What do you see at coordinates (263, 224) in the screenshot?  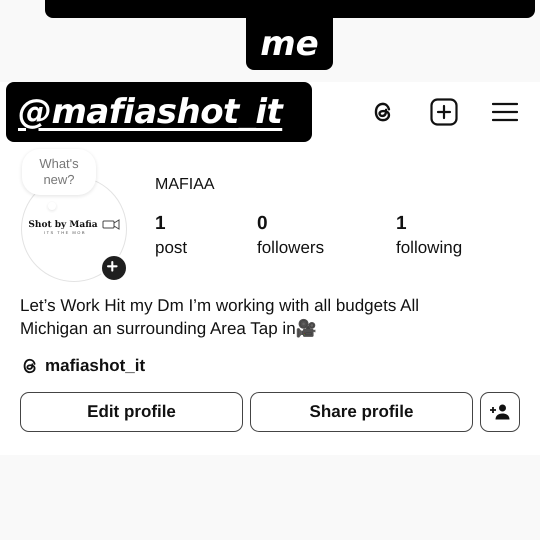 I see `stat-count: 0` at bounding box center [263, 224].